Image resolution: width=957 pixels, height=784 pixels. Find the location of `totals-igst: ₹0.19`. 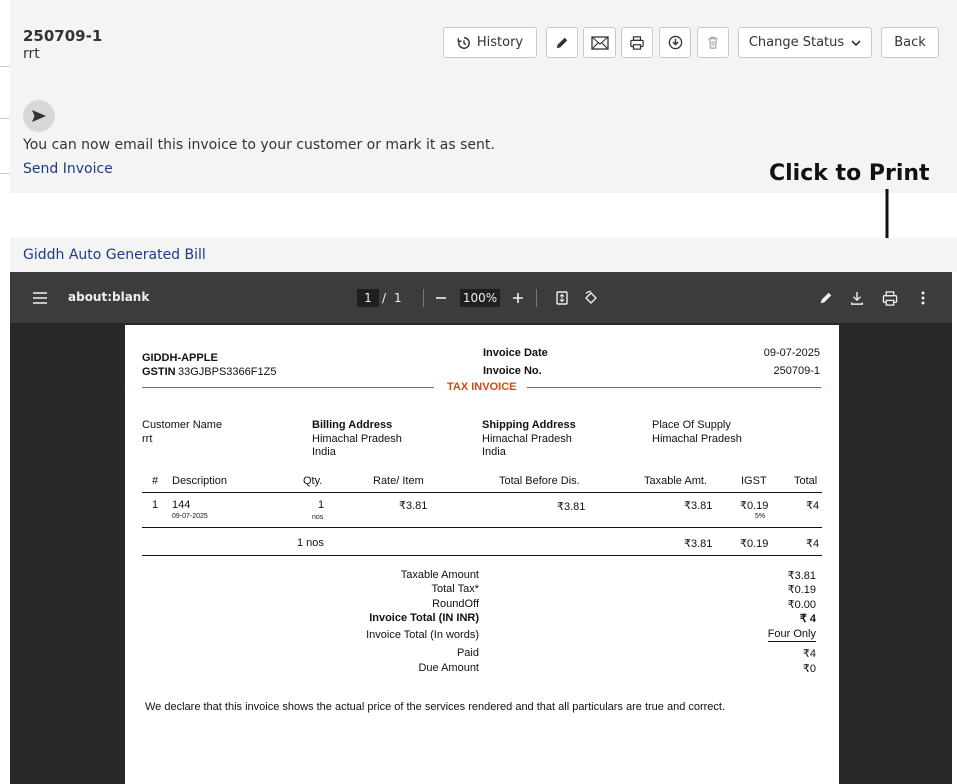

totals-igst: ₹0.19 is located at coordinates (754, 544).